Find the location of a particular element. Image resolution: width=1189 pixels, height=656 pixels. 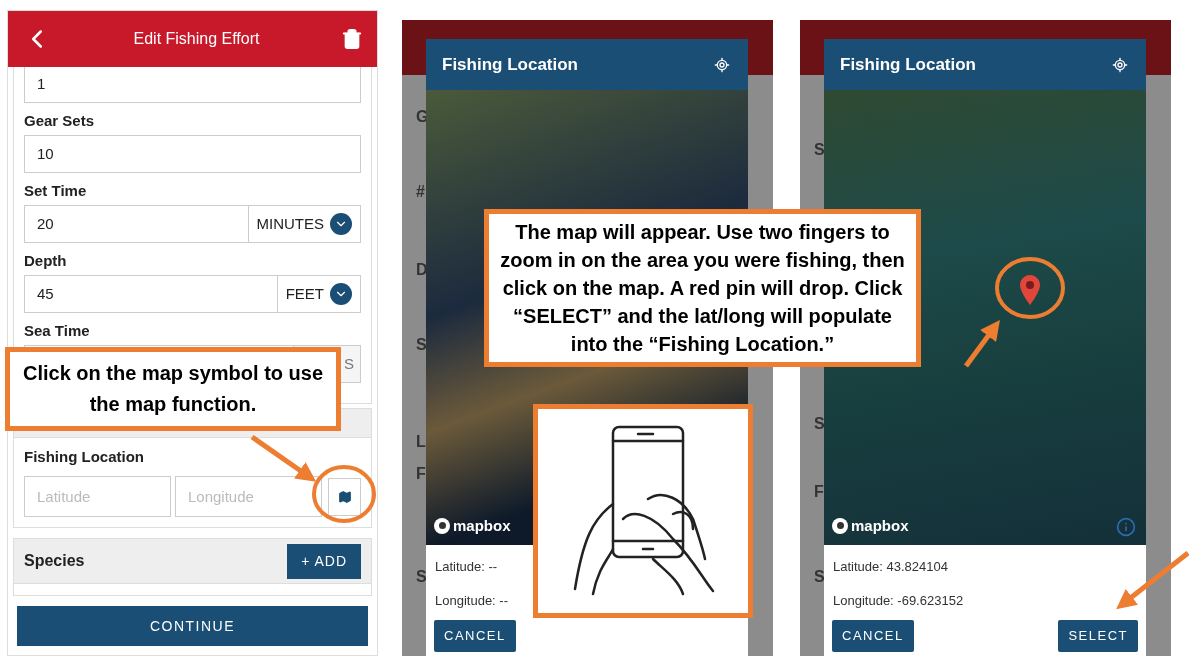

section-title: Species is located at coordinates (54, 561).